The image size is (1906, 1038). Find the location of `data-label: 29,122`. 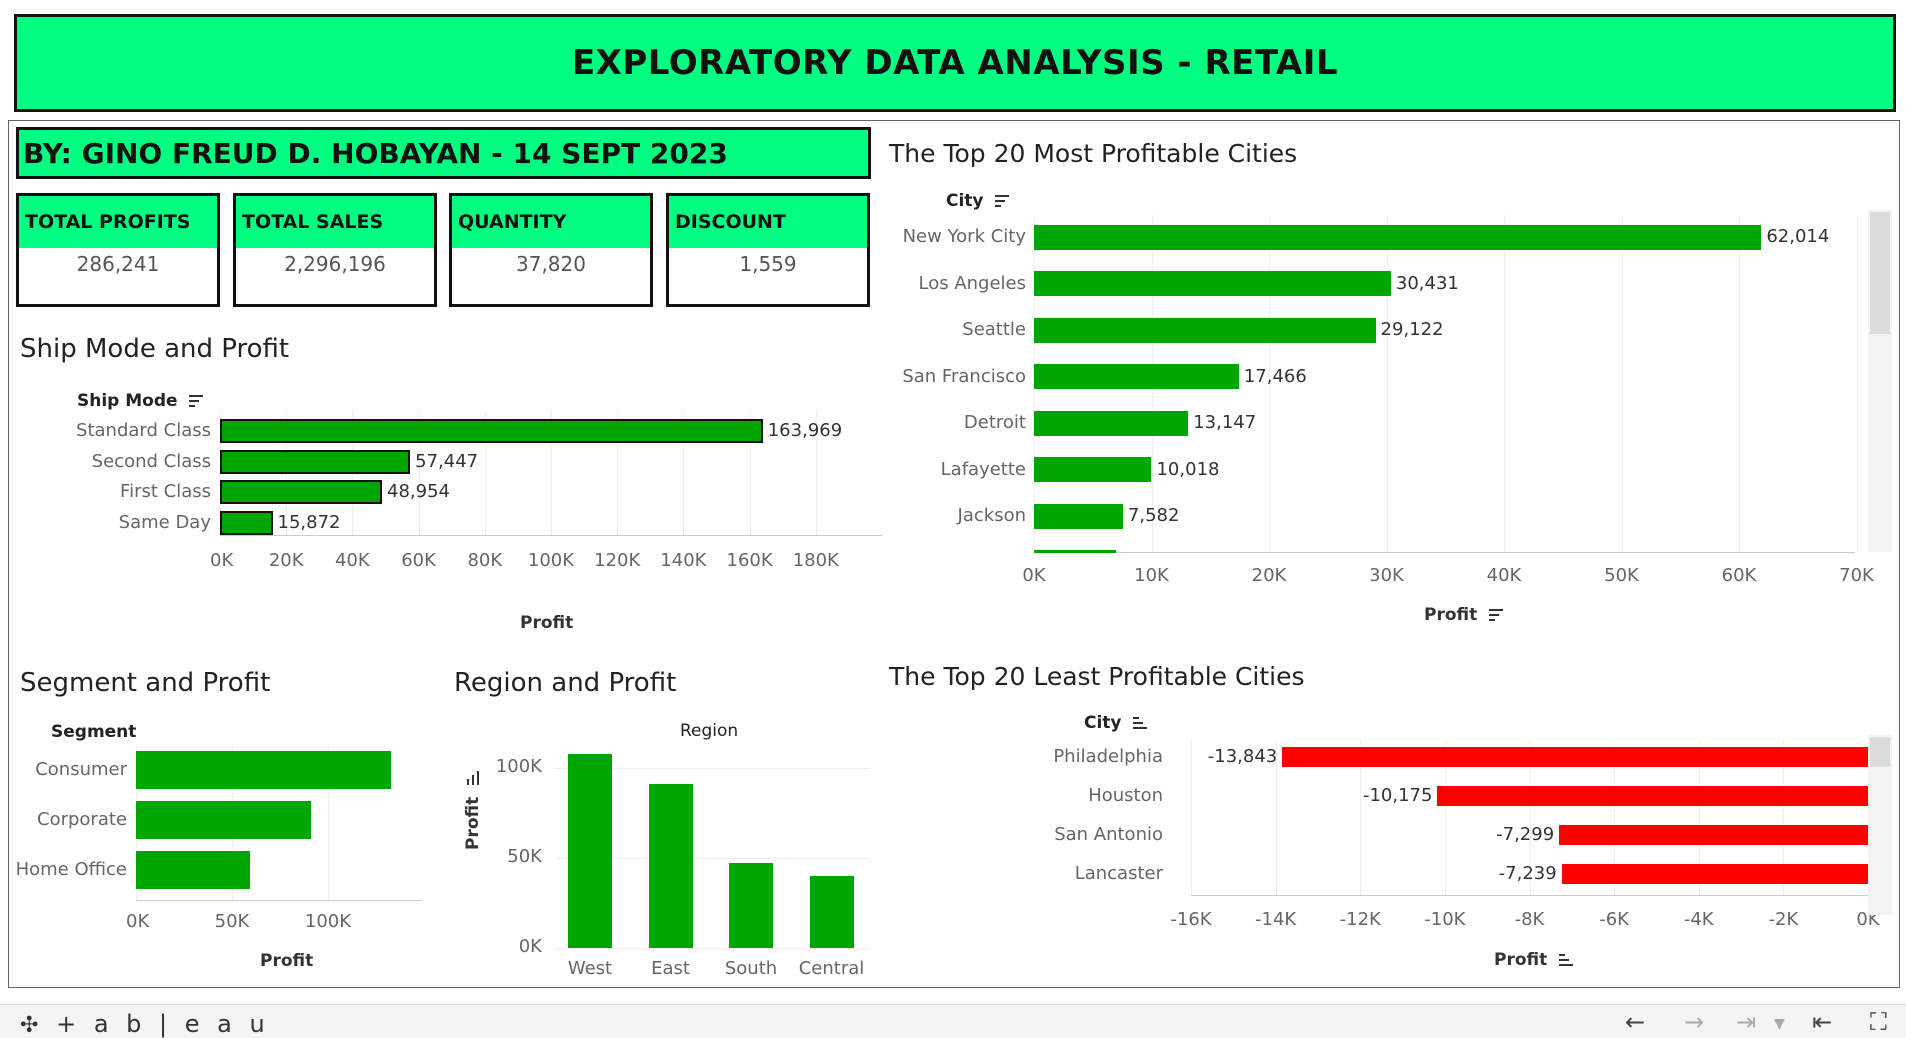

data-label: 29,122 is located at coordinates (1412, 329).